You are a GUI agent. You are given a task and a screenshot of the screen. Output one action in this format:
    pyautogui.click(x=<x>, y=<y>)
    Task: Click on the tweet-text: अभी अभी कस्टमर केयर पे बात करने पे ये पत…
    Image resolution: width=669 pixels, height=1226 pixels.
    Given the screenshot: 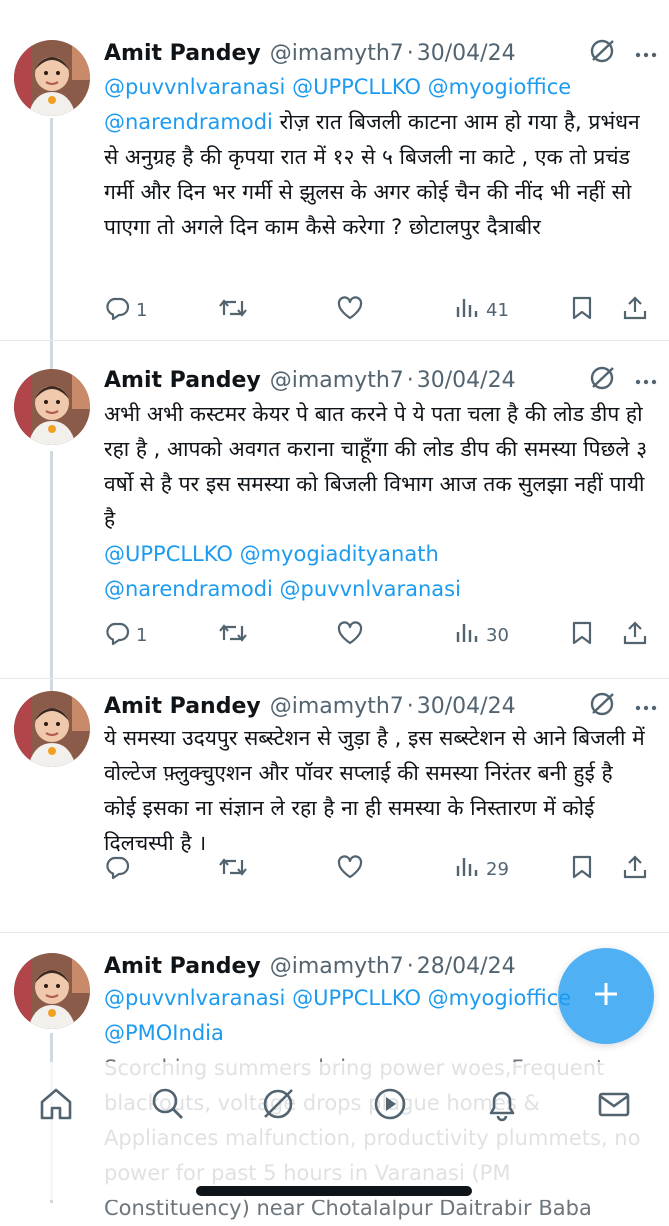 What is the action you would take?
    pyautogui.click(x=377, y=502)
    